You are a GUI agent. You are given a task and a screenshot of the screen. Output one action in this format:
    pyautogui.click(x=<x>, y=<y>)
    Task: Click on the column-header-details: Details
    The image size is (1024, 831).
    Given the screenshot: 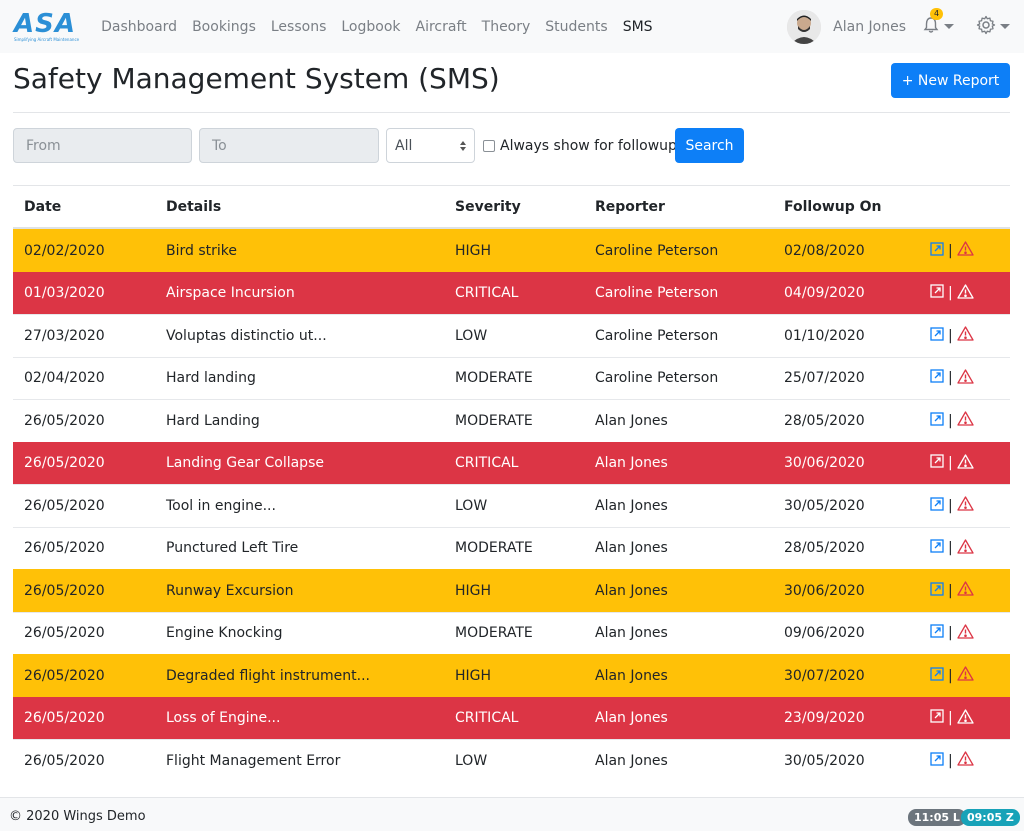 What is the action you would take?
    pyautogui.click(x=194, y=206)
    